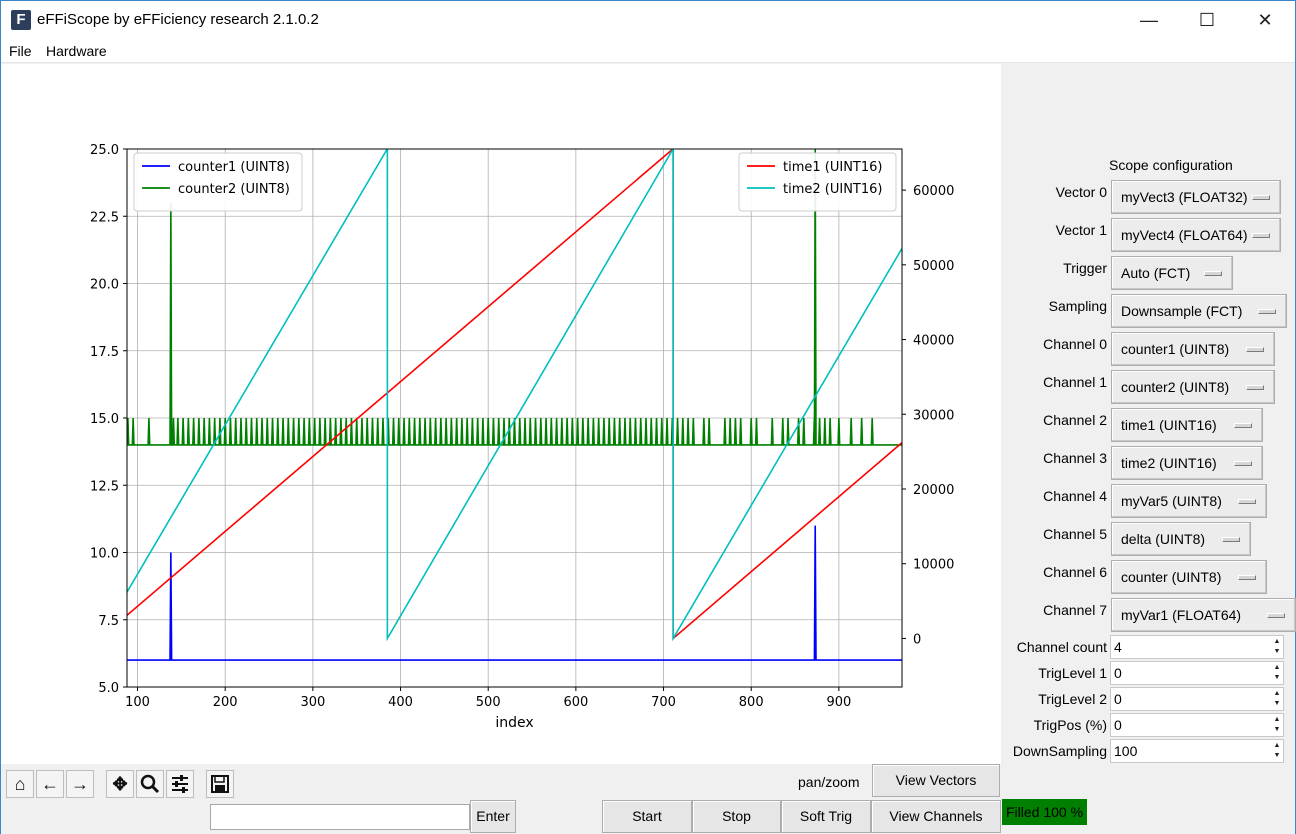  Describe the element at coordinates (1187, 463) in the screenshot. I see `config-dropdown: time2 (UINT16)` at that location.